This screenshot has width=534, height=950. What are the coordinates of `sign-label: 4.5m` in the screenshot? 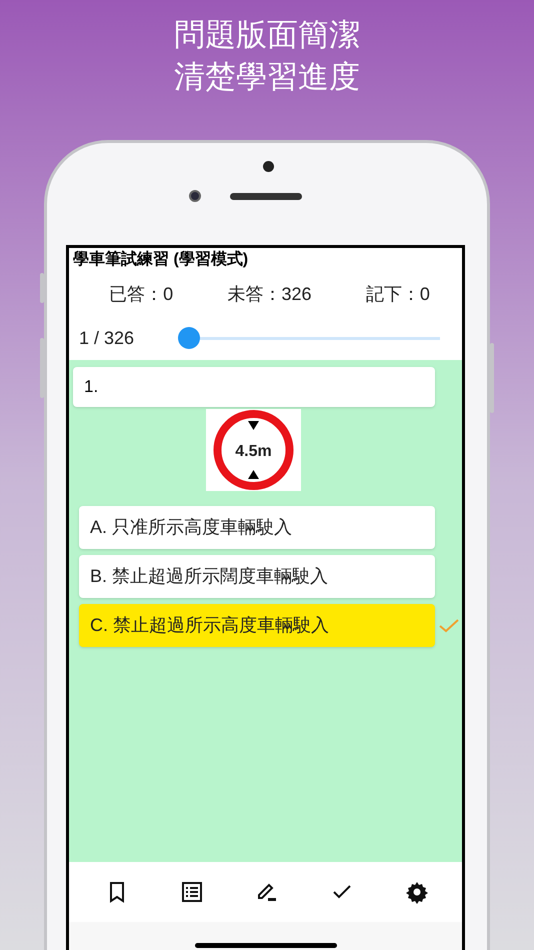 It's located at (253, 451).